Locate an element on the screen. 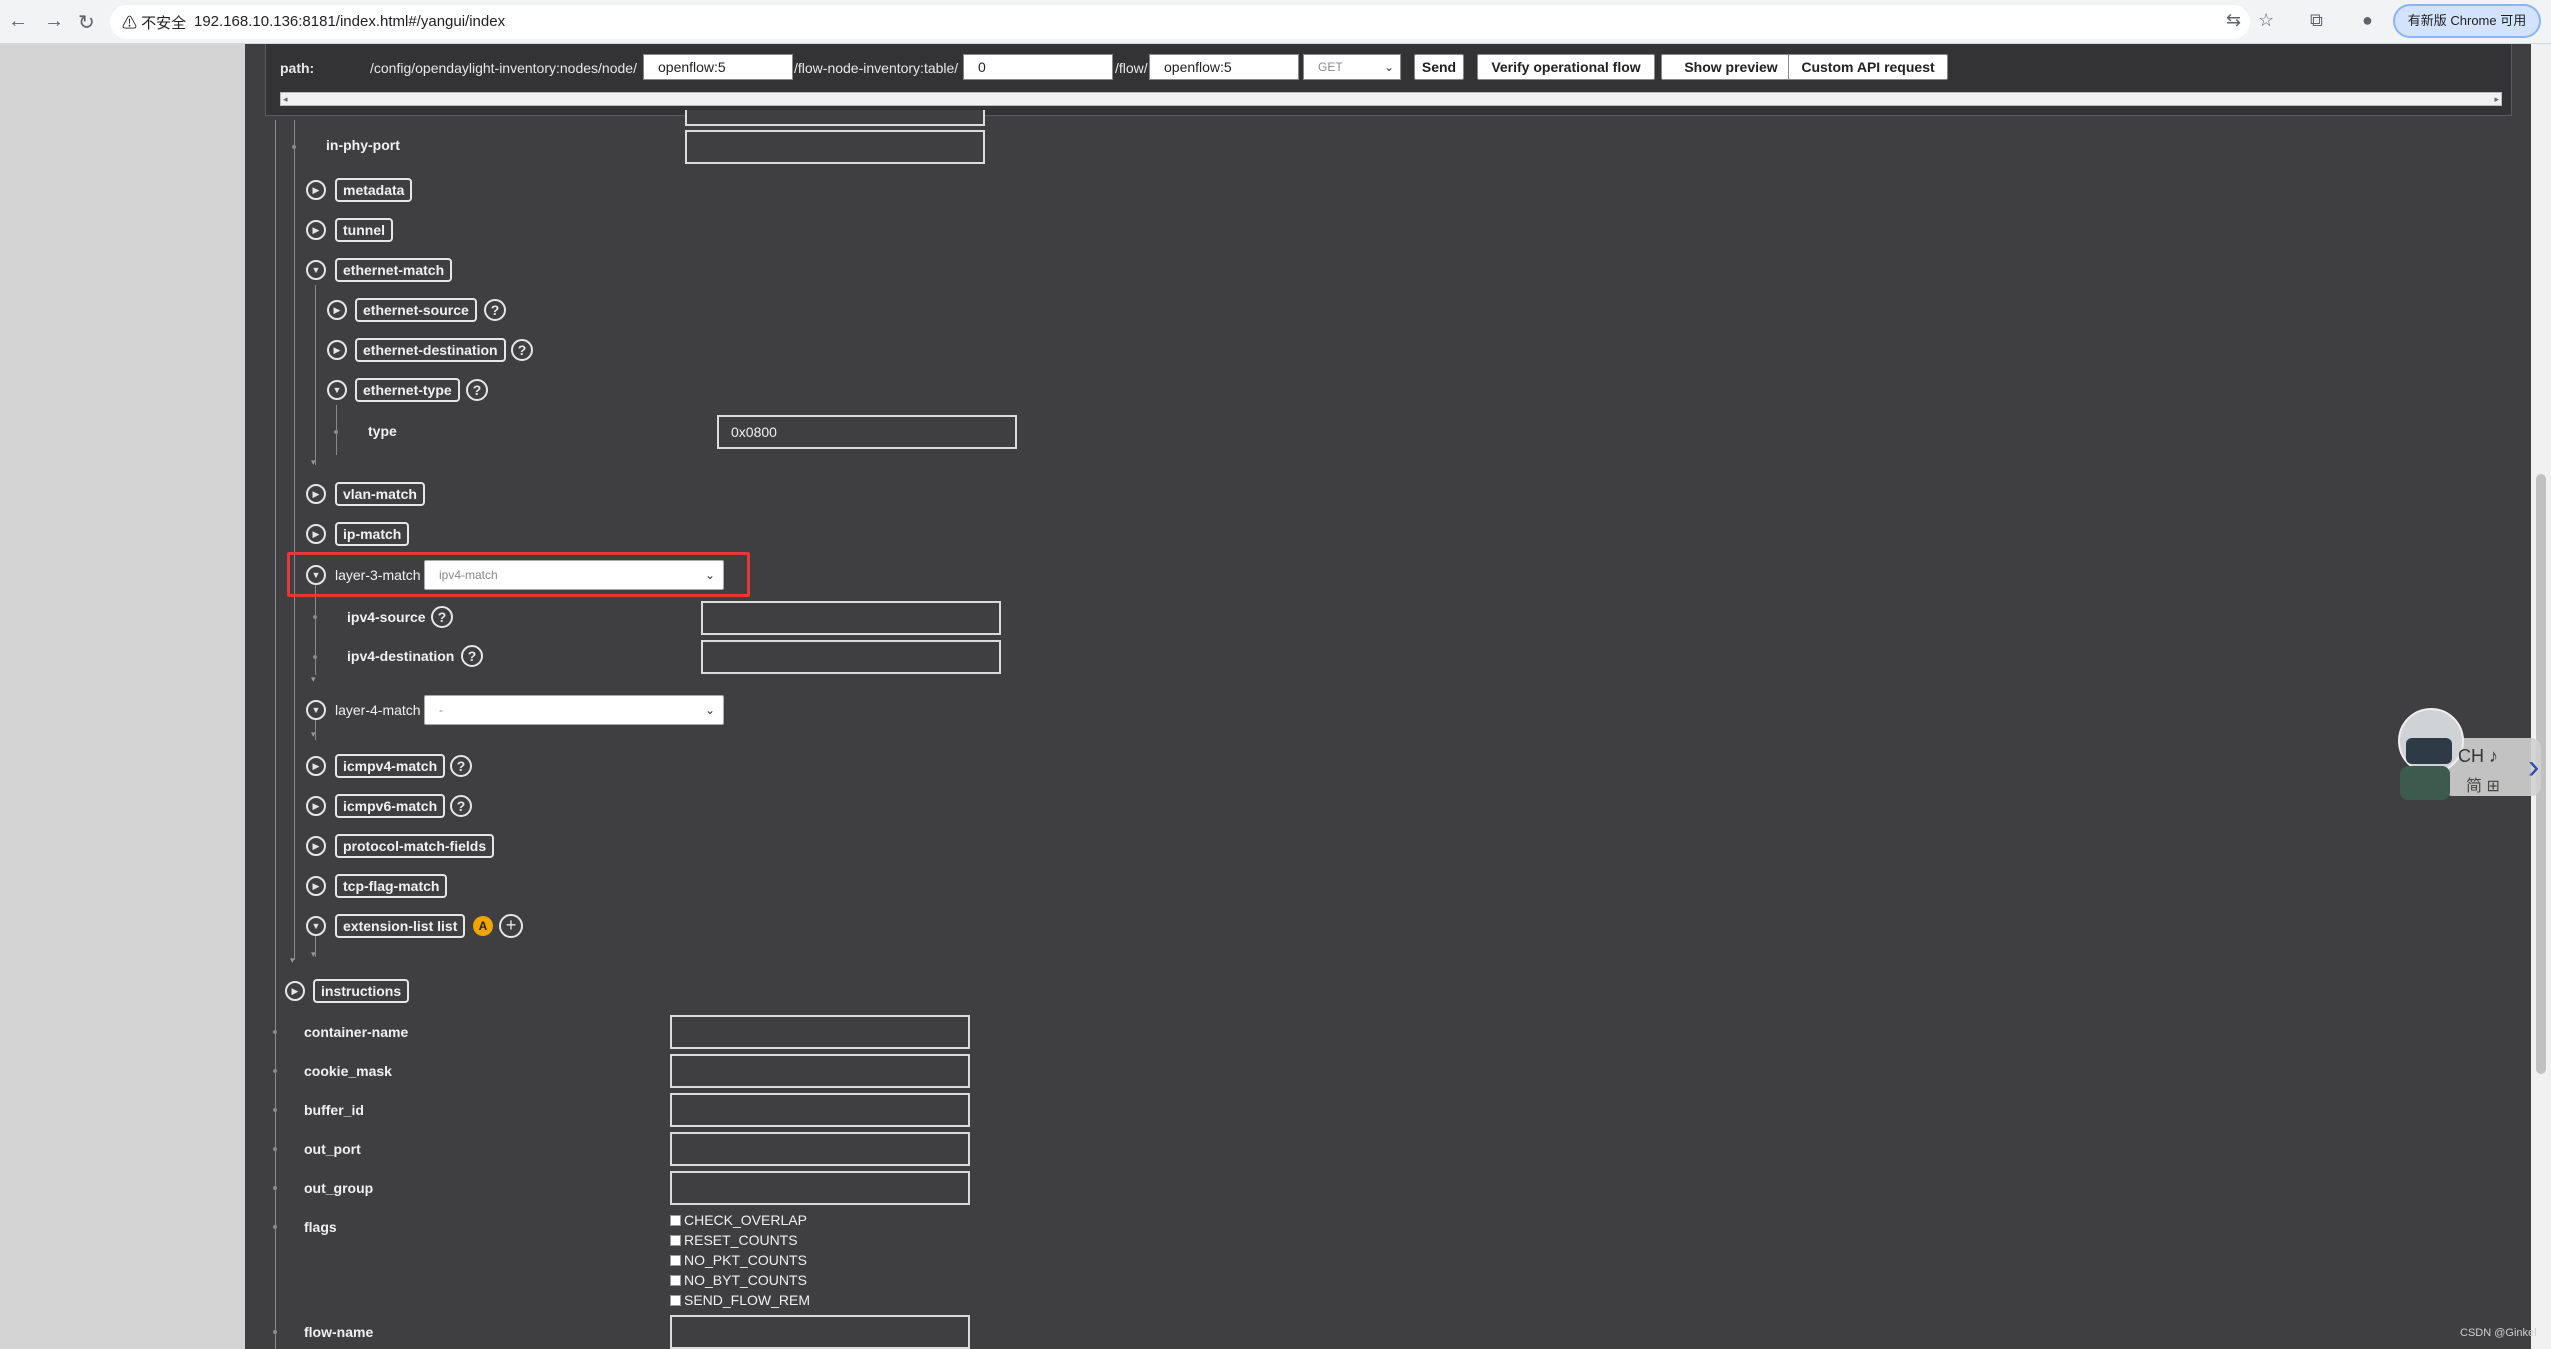 Image resolution: width=2551 pixels, height=1349 pixels. scroll-right-icon: ▸ is located at coordinates (2496, 99).